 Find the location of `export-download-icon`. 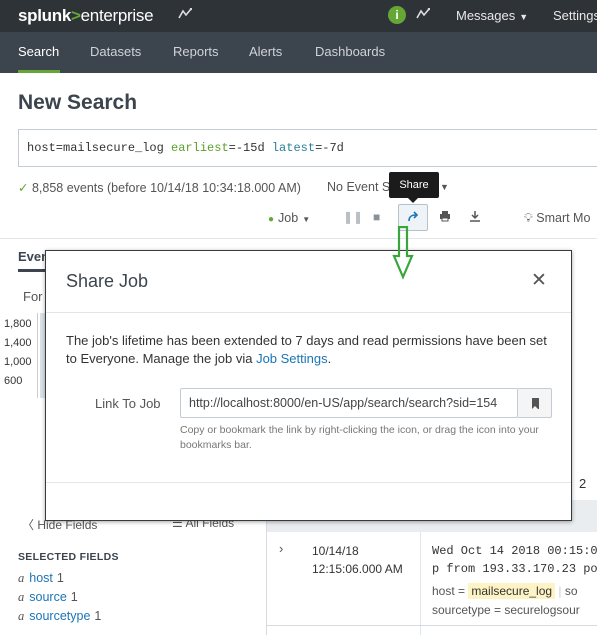

export-download-icon is located at coordinates (475, 217).